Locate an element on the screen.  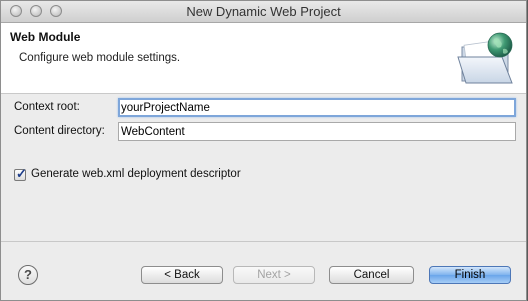
cancel-button: Cancel is located at coordinates (371, 275).